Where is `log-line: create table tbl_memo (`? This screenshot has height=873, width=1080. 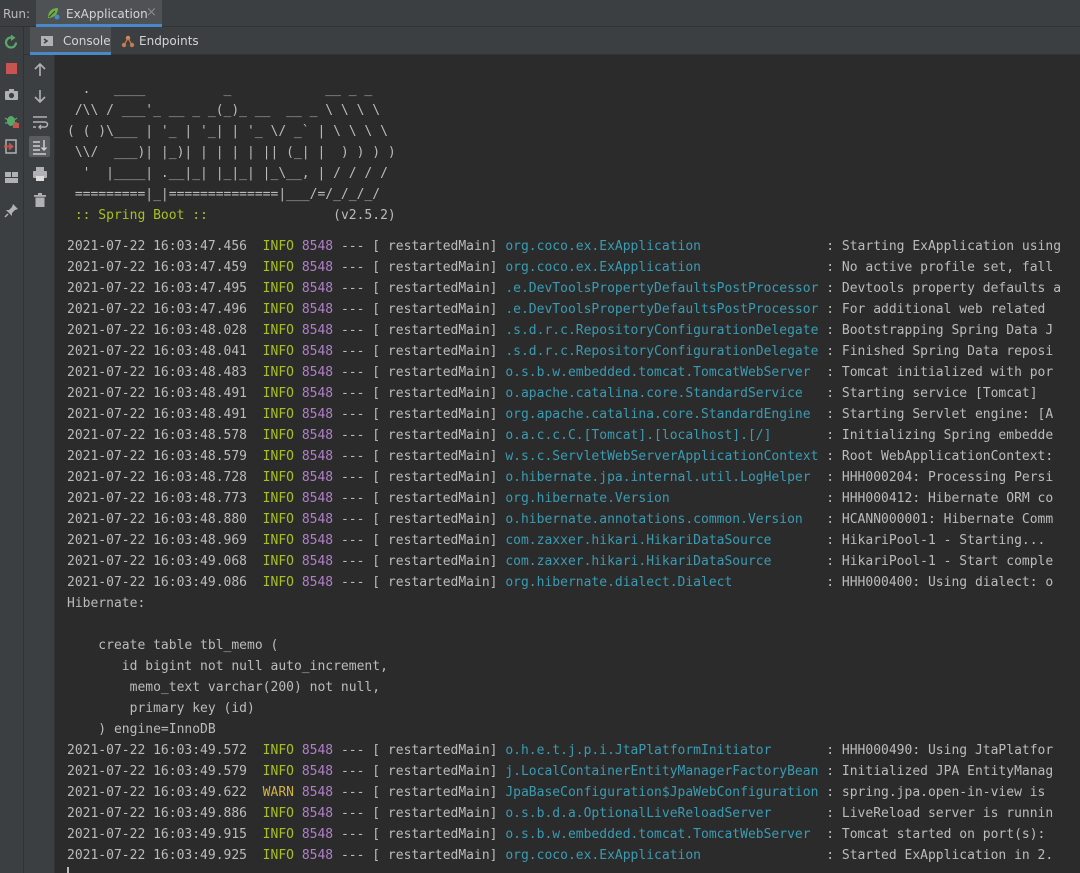 log-line: create table tbl_memo ( is located at coordinates (564, 645).